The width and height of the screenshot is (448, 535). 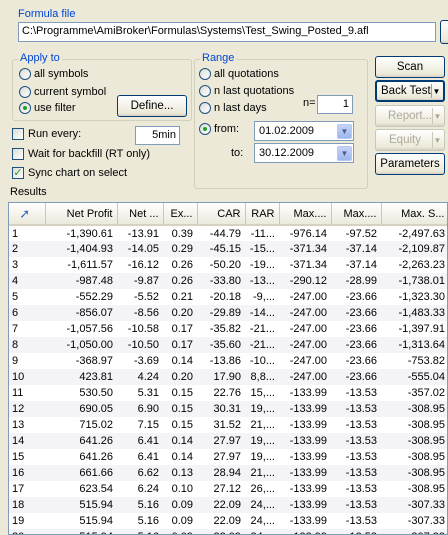 I want to click on table-cell: 0.15, so click(x=182, y=425).